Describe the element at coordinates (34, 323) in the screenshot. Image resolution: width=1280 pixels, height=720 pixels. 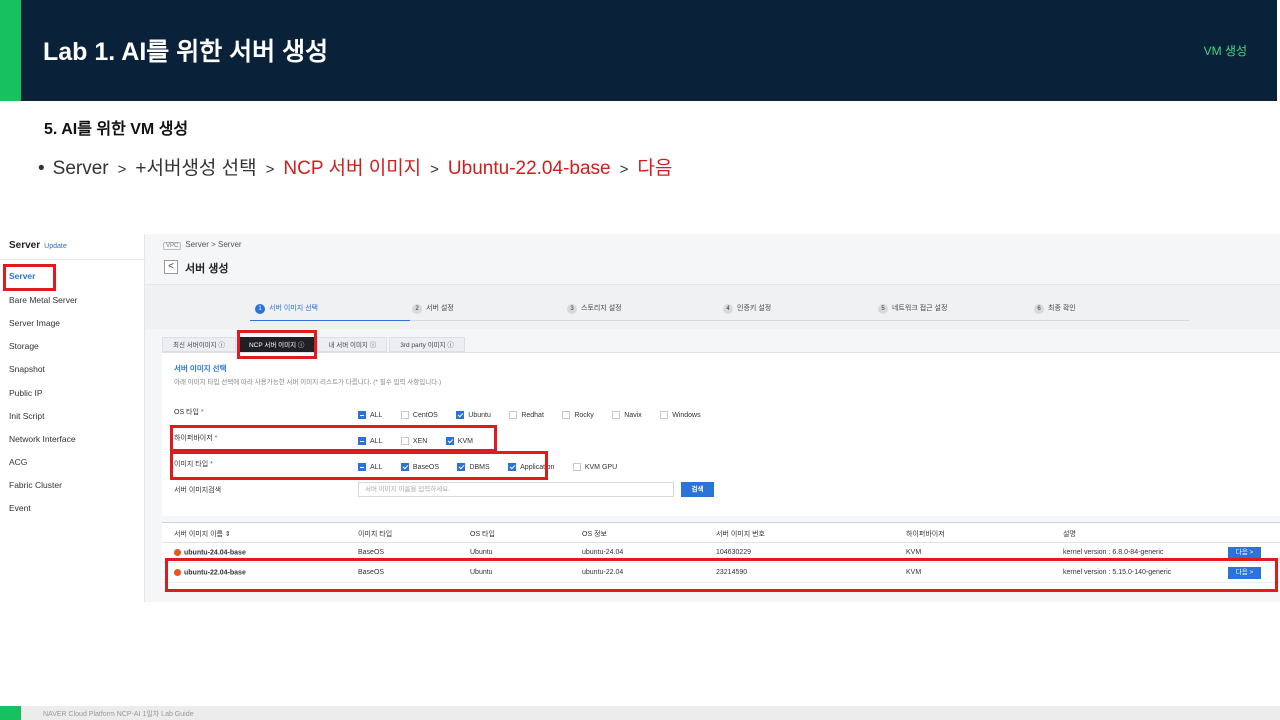
I see `sidebar-item-server-image: Server Image` at that location.